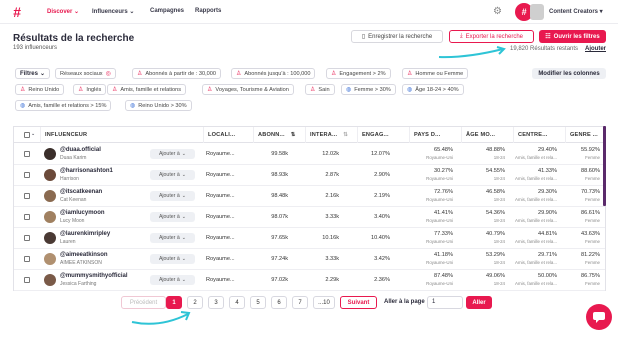  Describe the element at coordinates (279, 302) in the screenshot. I see `page-button: 6` at that location.